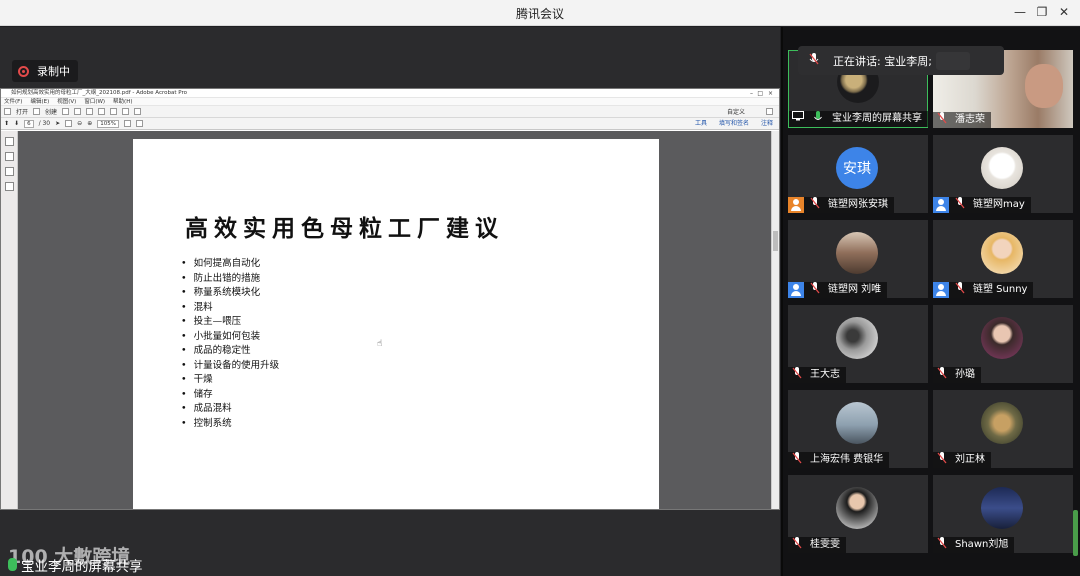  I want to click on bullet-item: 储存, so click(230, 395).